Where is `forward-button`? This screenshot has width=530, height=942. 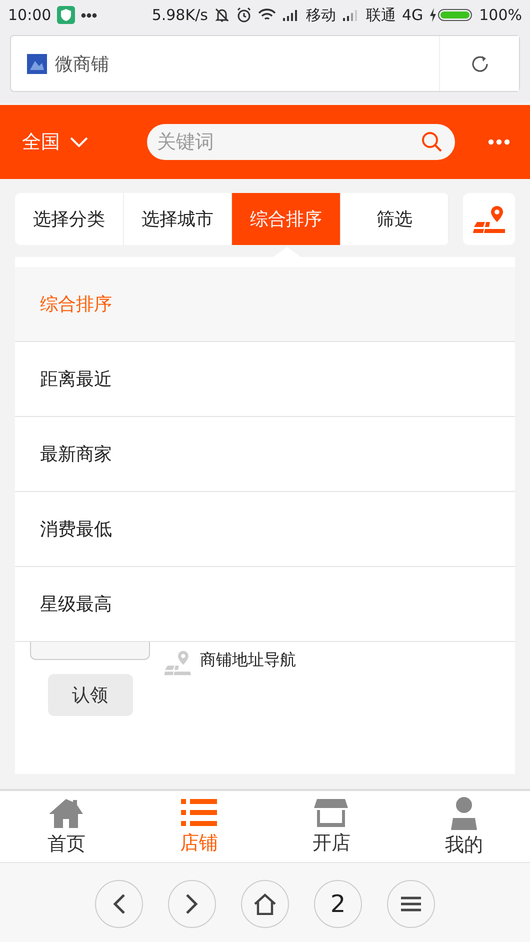
forward-button is located at coordinates (192, 904).